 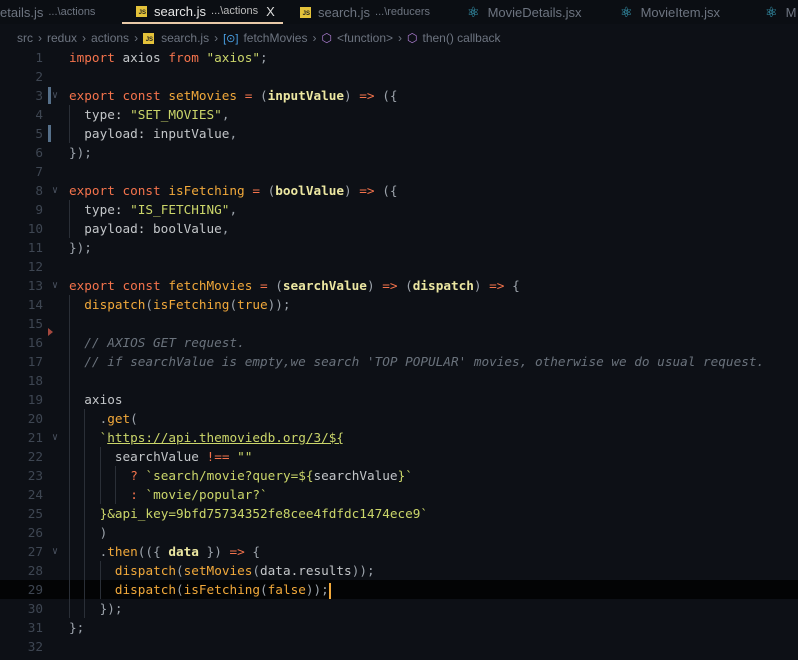 What do you see at coordinates (80, 152) in the screenshot?
I see `code-token: });` at bounding box center [80, 152].